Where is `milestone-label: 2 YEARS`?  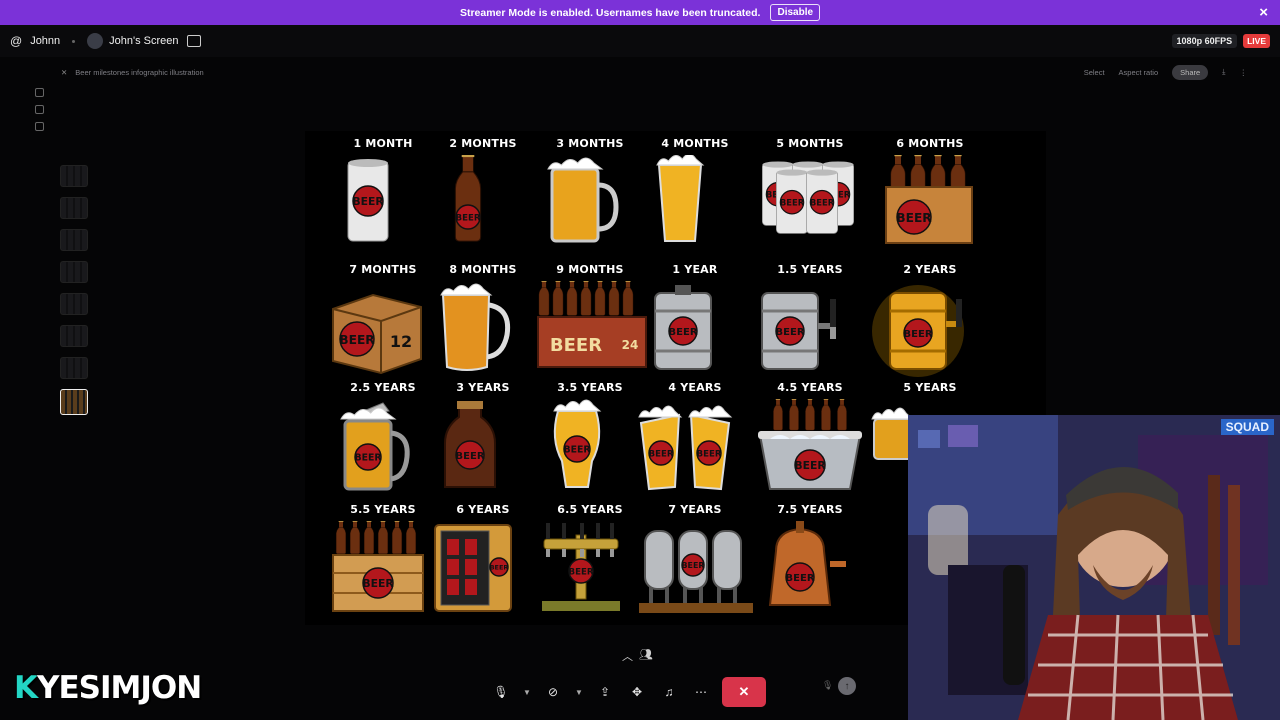 milestone-label: 2 YEARS is located at coordinates (930, 269).